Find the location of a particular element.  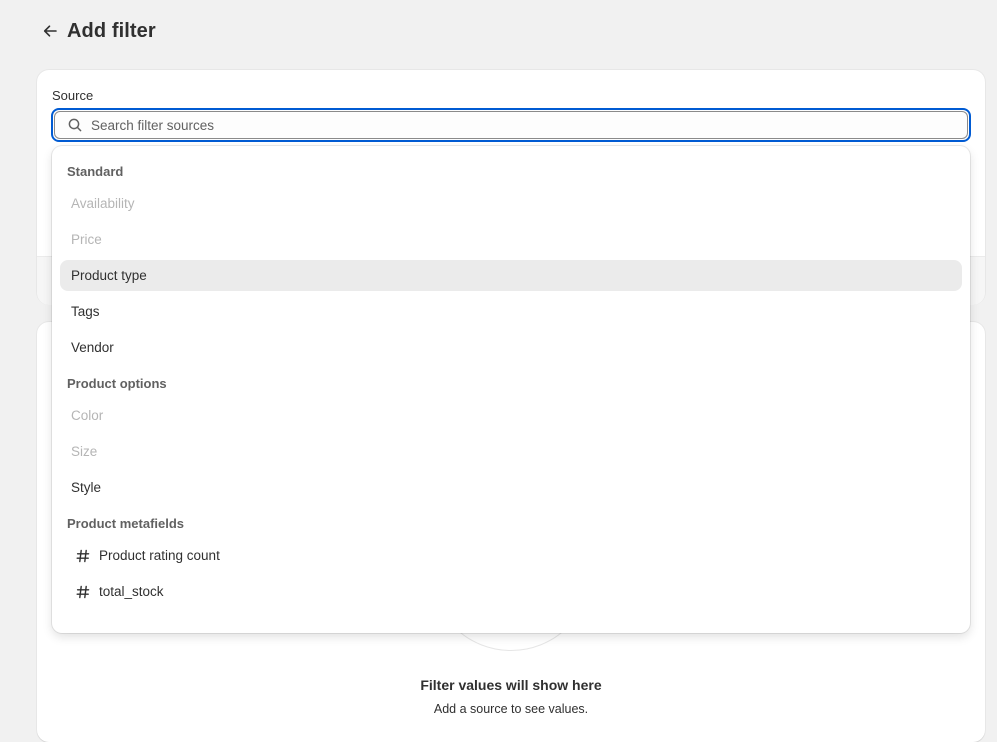

option-style: Style is located at coordinates (511, 487).